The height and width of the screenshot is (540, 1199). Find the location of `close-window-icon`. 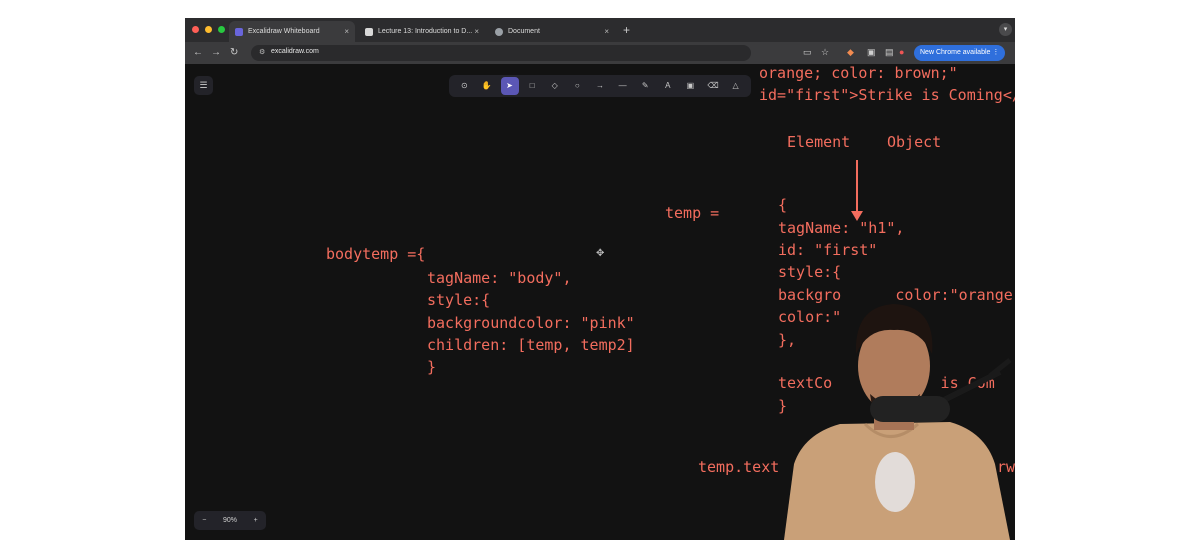

close-window-icon is located at coordinates (195, 29).